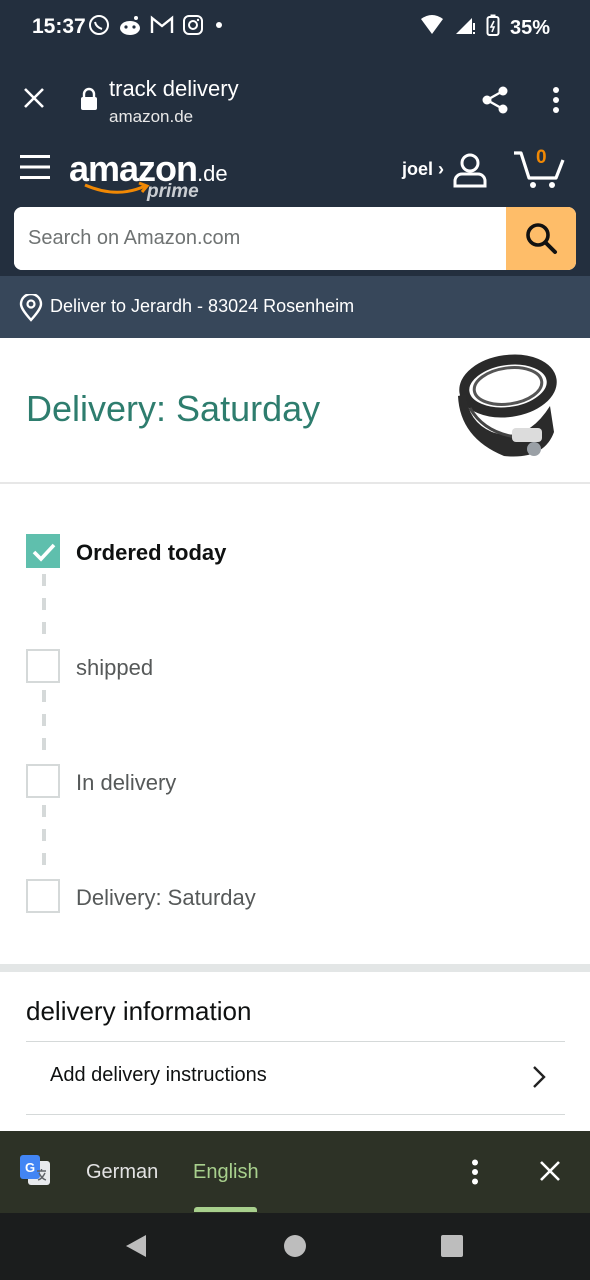 The height and width of the screenshot is (1280, 590). Describe the element at coordinates (166, 897) in the screenshot. I see `step-label-delivered: Delivery: Saturday` at that location.